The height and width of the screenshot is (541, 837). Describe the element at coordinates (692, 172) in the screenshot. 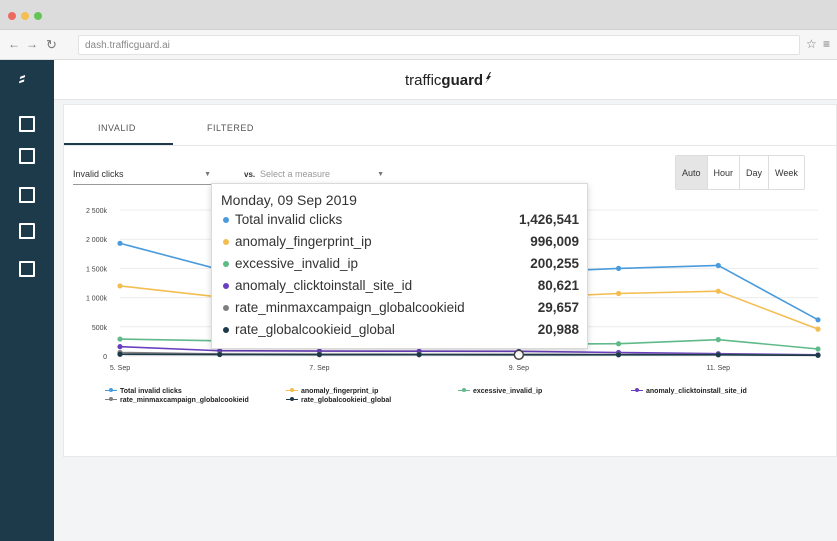

I see `granularity-auto-button: Auto` at that location.